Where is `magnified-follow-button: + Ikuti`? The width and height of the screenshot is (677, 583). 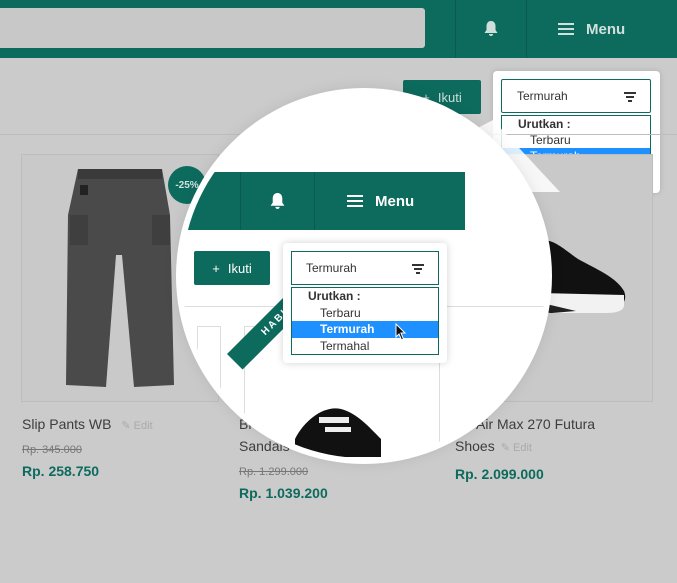
magnified-follow-button: + Ikuti is located at coordinates (232, 268).